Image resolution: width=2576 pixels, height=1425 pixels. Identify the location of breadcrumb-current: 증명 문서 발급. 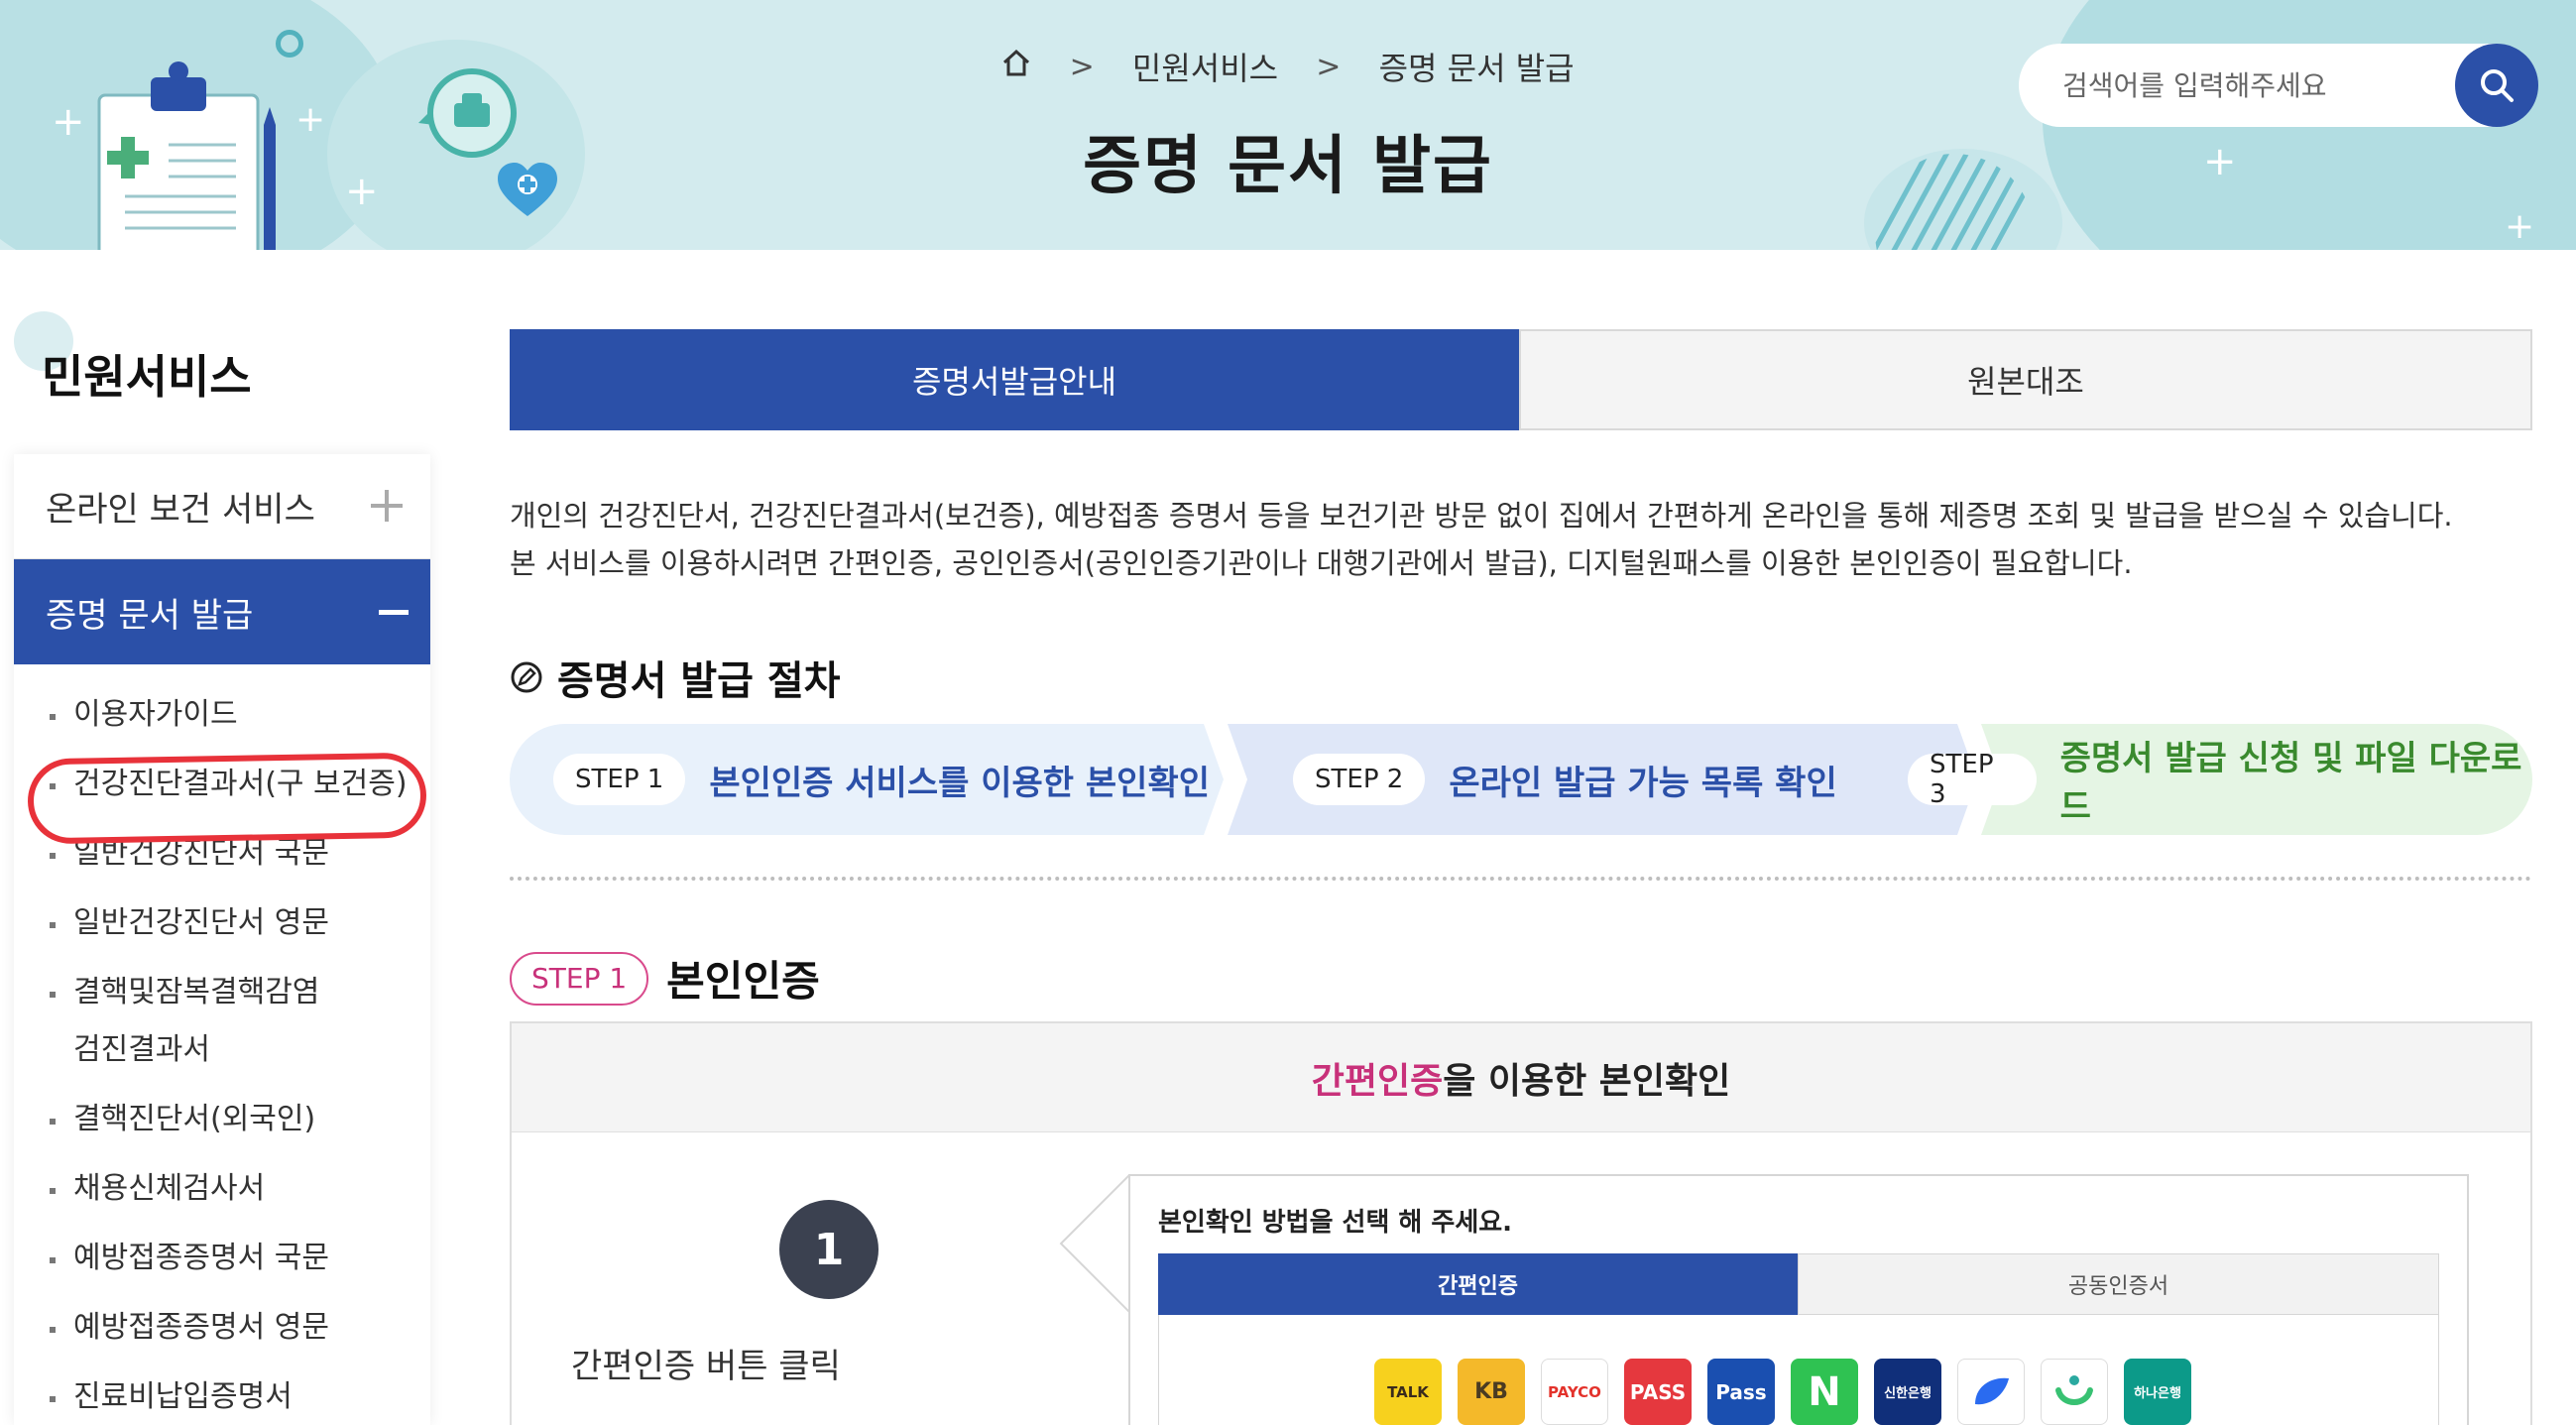
(1477, 66).